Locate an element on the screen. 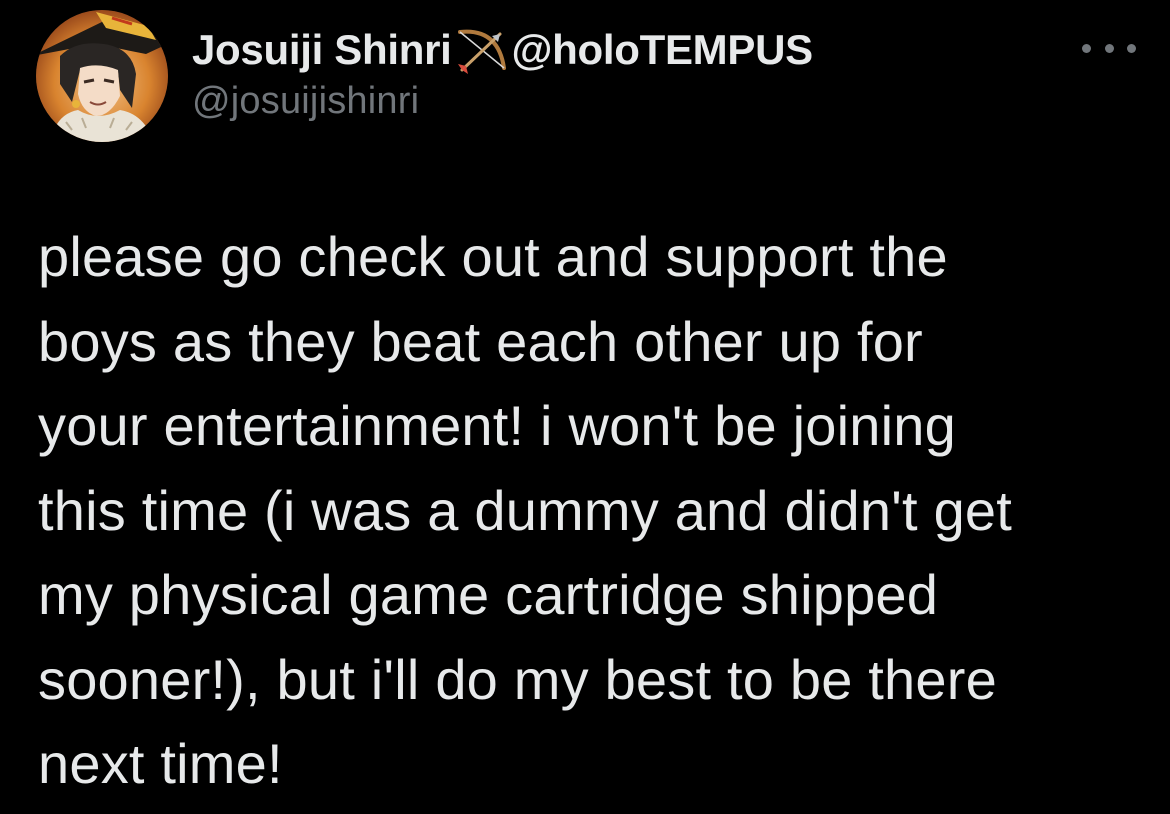  avatar-image is located at coordinates (102, 76).